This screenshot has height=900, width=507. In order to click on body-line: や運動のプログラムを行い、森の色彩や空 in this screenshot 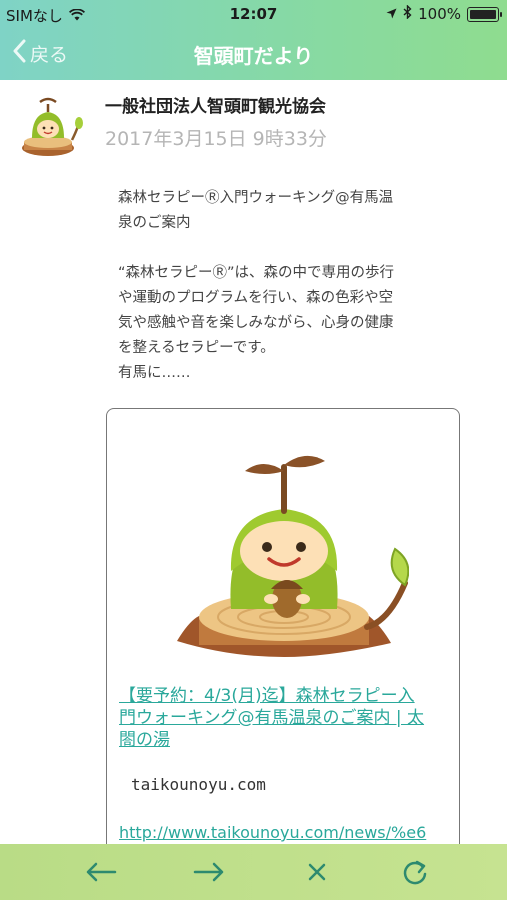, I will do `click(256, 298)`.